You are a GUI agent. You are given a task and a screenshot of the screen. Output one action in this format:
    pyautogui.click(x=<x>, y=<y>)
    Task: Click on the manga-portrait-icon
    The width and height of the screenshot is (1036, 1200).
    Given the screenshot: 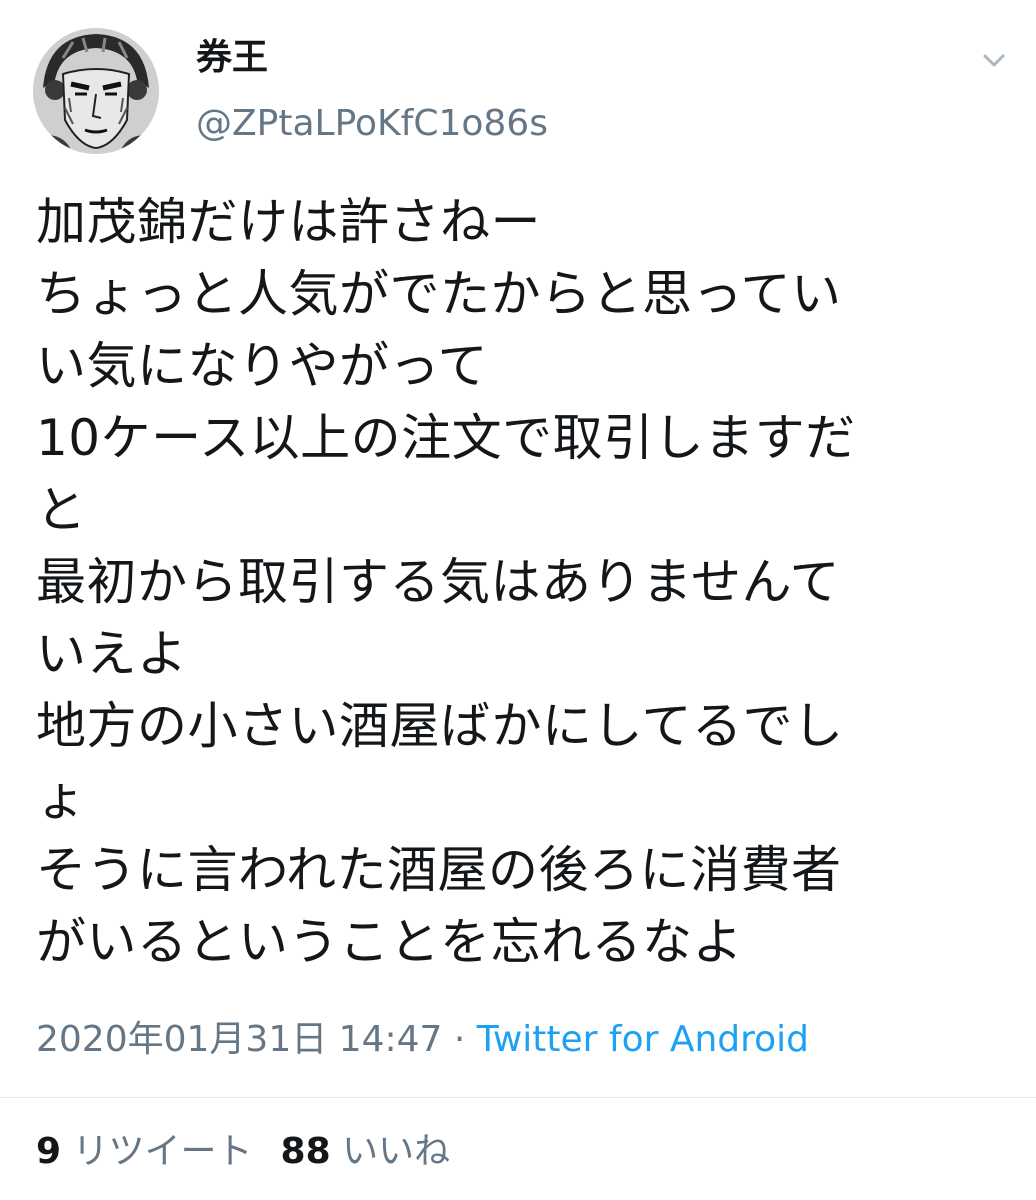 What is the action you would take?
    pyautogui.click(x=96, y=91)
    